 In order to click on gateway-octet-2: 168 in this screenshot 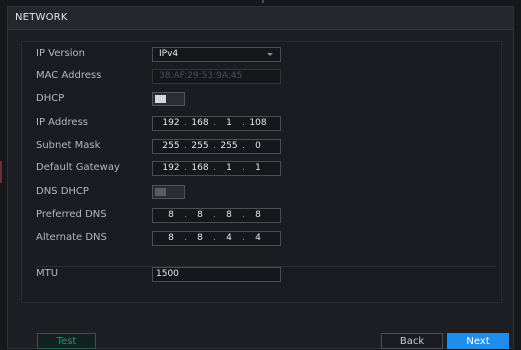, I will do `click(200, 168)`.